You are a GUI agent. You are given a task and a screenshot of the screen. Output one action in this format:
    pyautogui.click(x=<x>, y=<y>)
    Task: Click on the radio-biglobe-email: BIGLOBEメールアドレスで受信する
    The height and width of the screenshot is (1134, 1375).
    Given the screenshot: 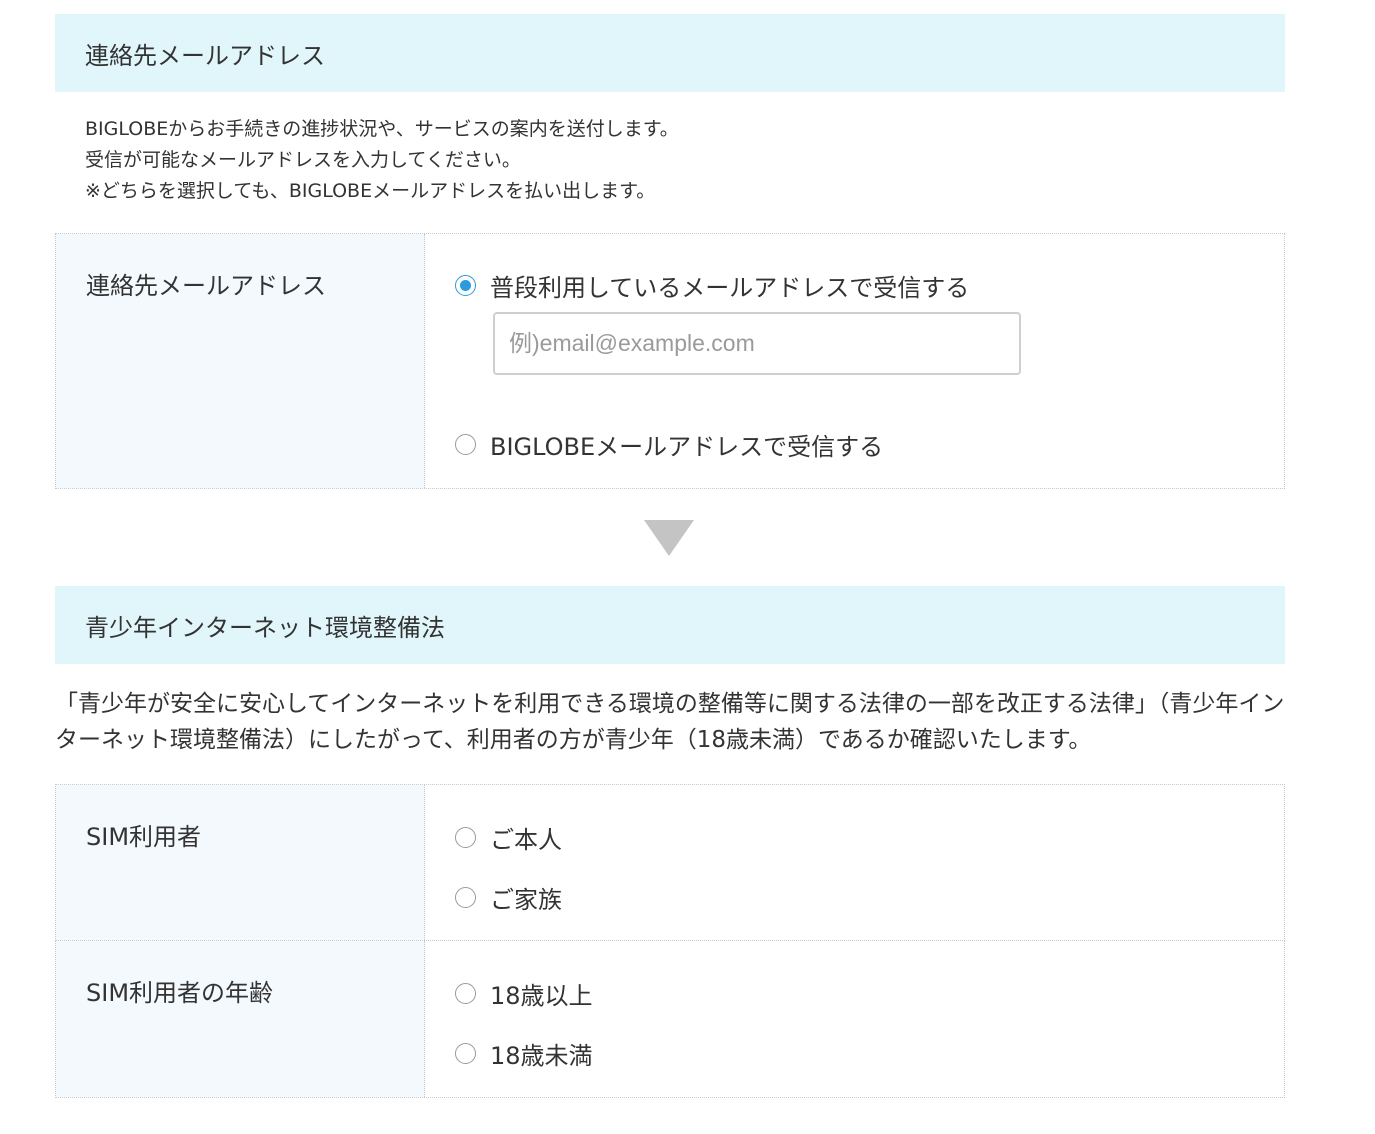 What is the action you would take?
    pyautogui.click(x=669, y=444)
    